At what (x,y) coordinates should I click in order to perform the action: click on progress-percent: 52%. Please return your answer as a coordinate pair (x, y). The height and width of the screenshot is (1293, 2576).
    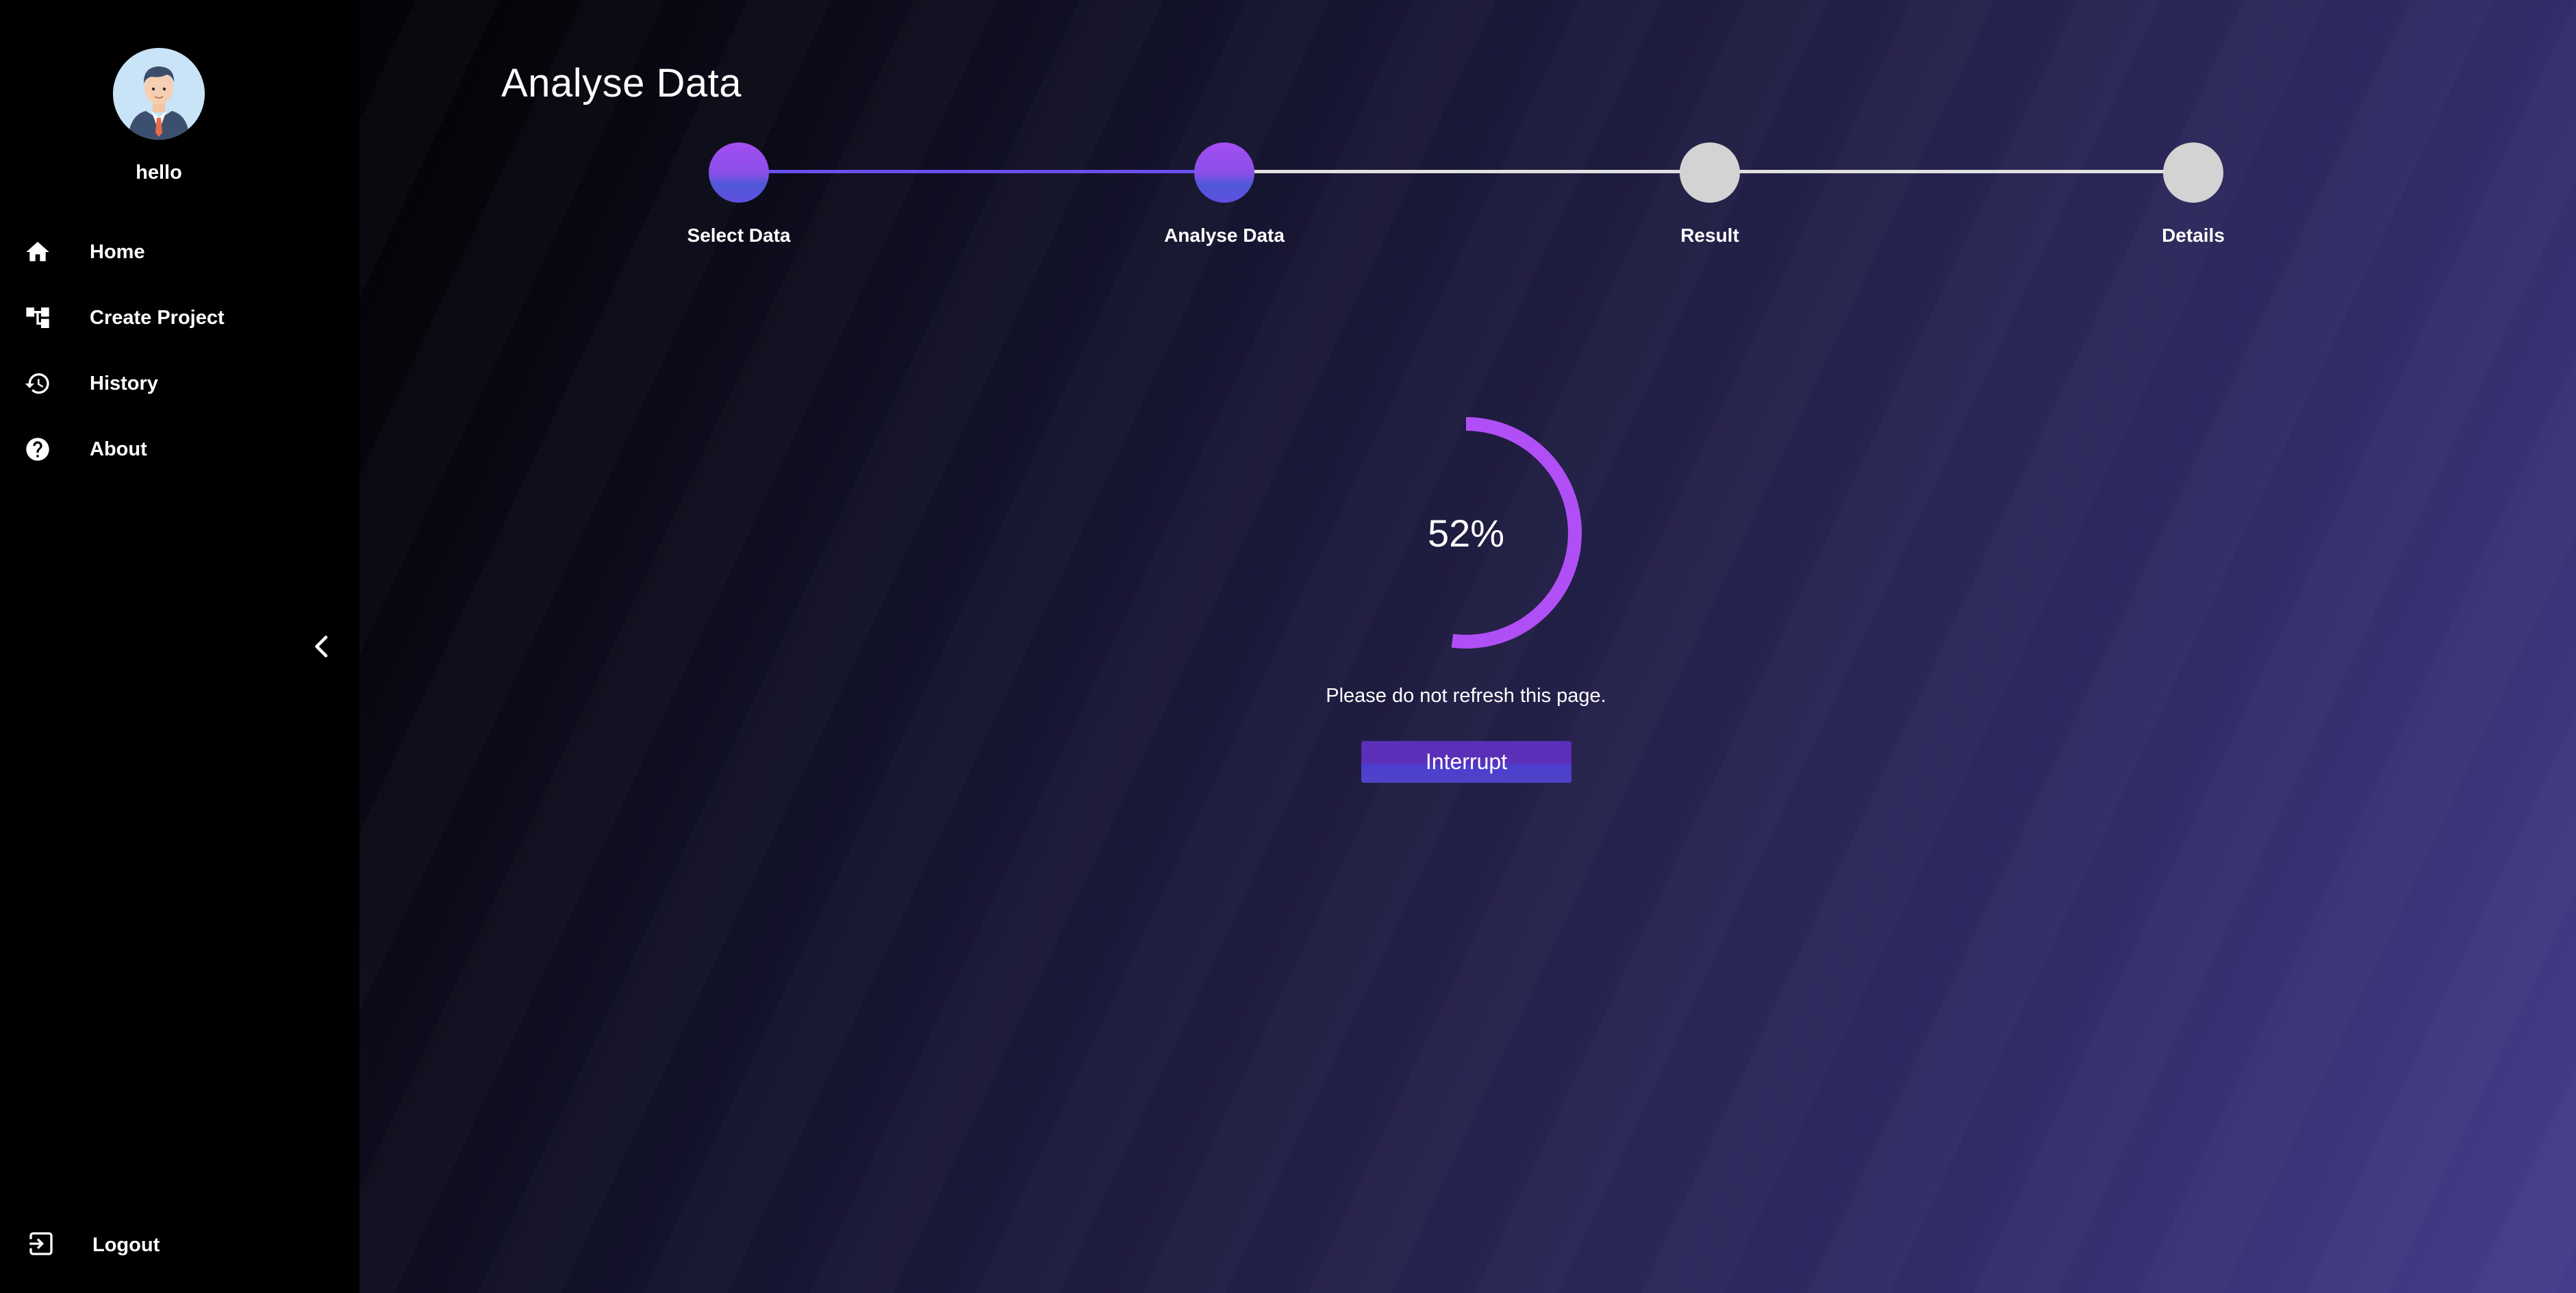
    Looking at the image, I should click on (1466, 533).